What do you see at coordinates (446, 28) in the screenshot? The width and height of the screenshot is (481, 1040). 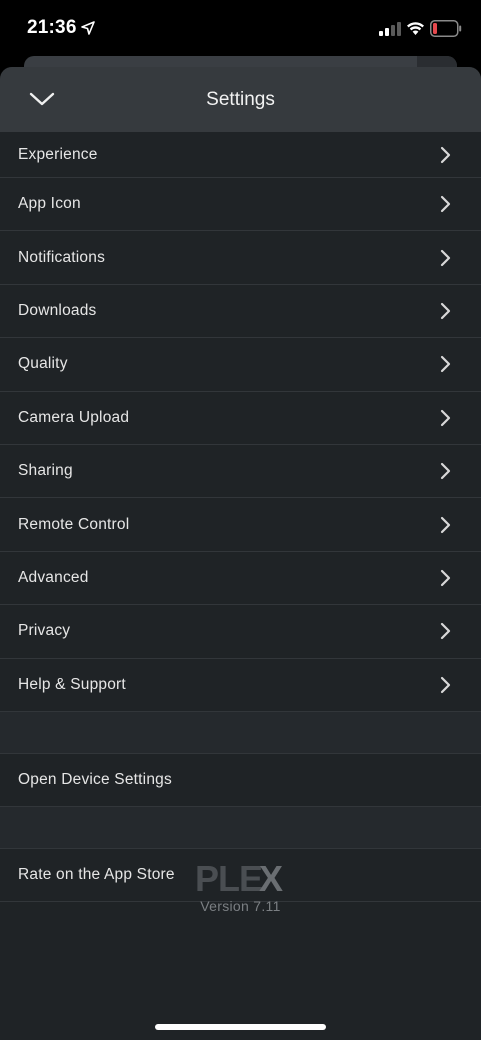 I see `battery-low-icon` at bounding box center [446, 28].